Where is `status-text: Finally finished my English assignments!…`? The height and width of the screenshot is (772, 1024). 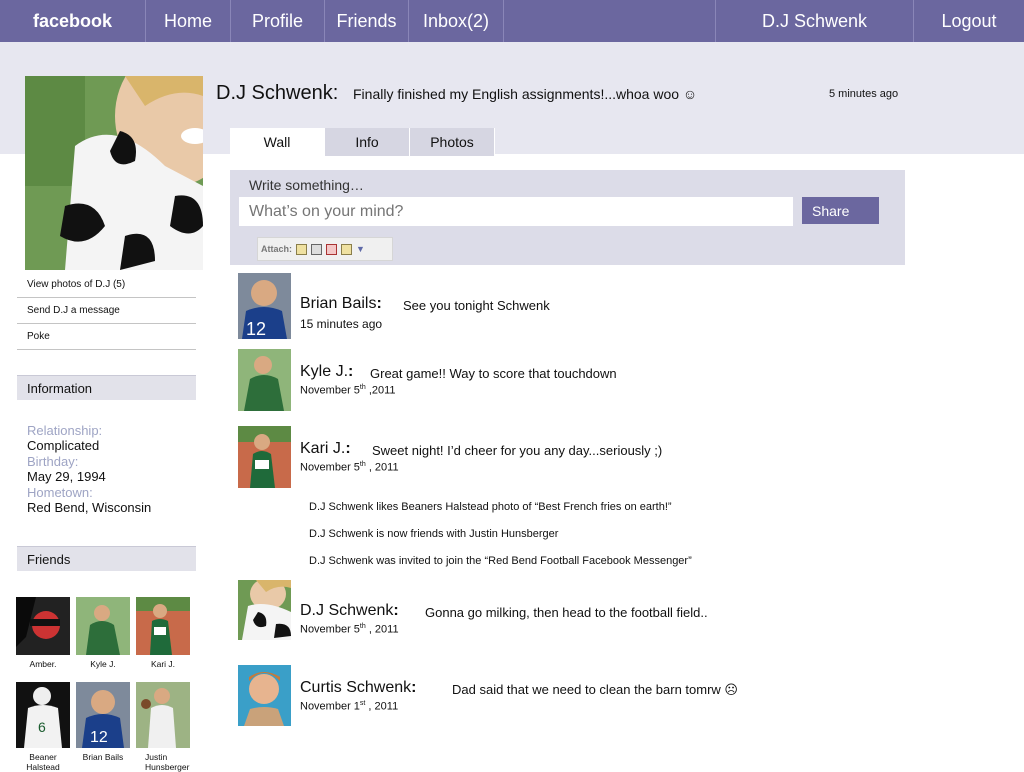
status-text: Finally finished my English assignments!… is located at coordinates (525, 94).